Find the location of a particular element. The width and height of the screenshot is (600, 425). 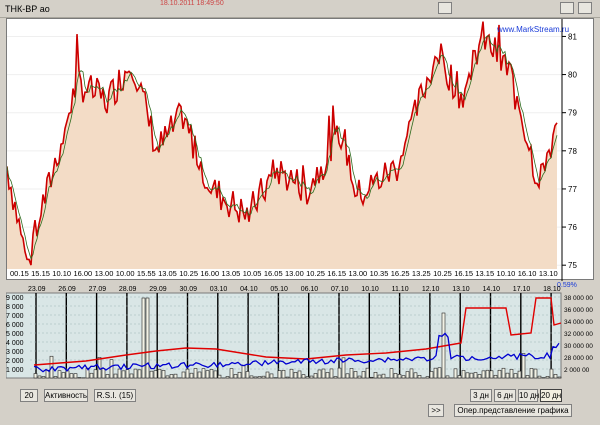

volume-date-label: 12.10 is located at coordinates (431, 289).